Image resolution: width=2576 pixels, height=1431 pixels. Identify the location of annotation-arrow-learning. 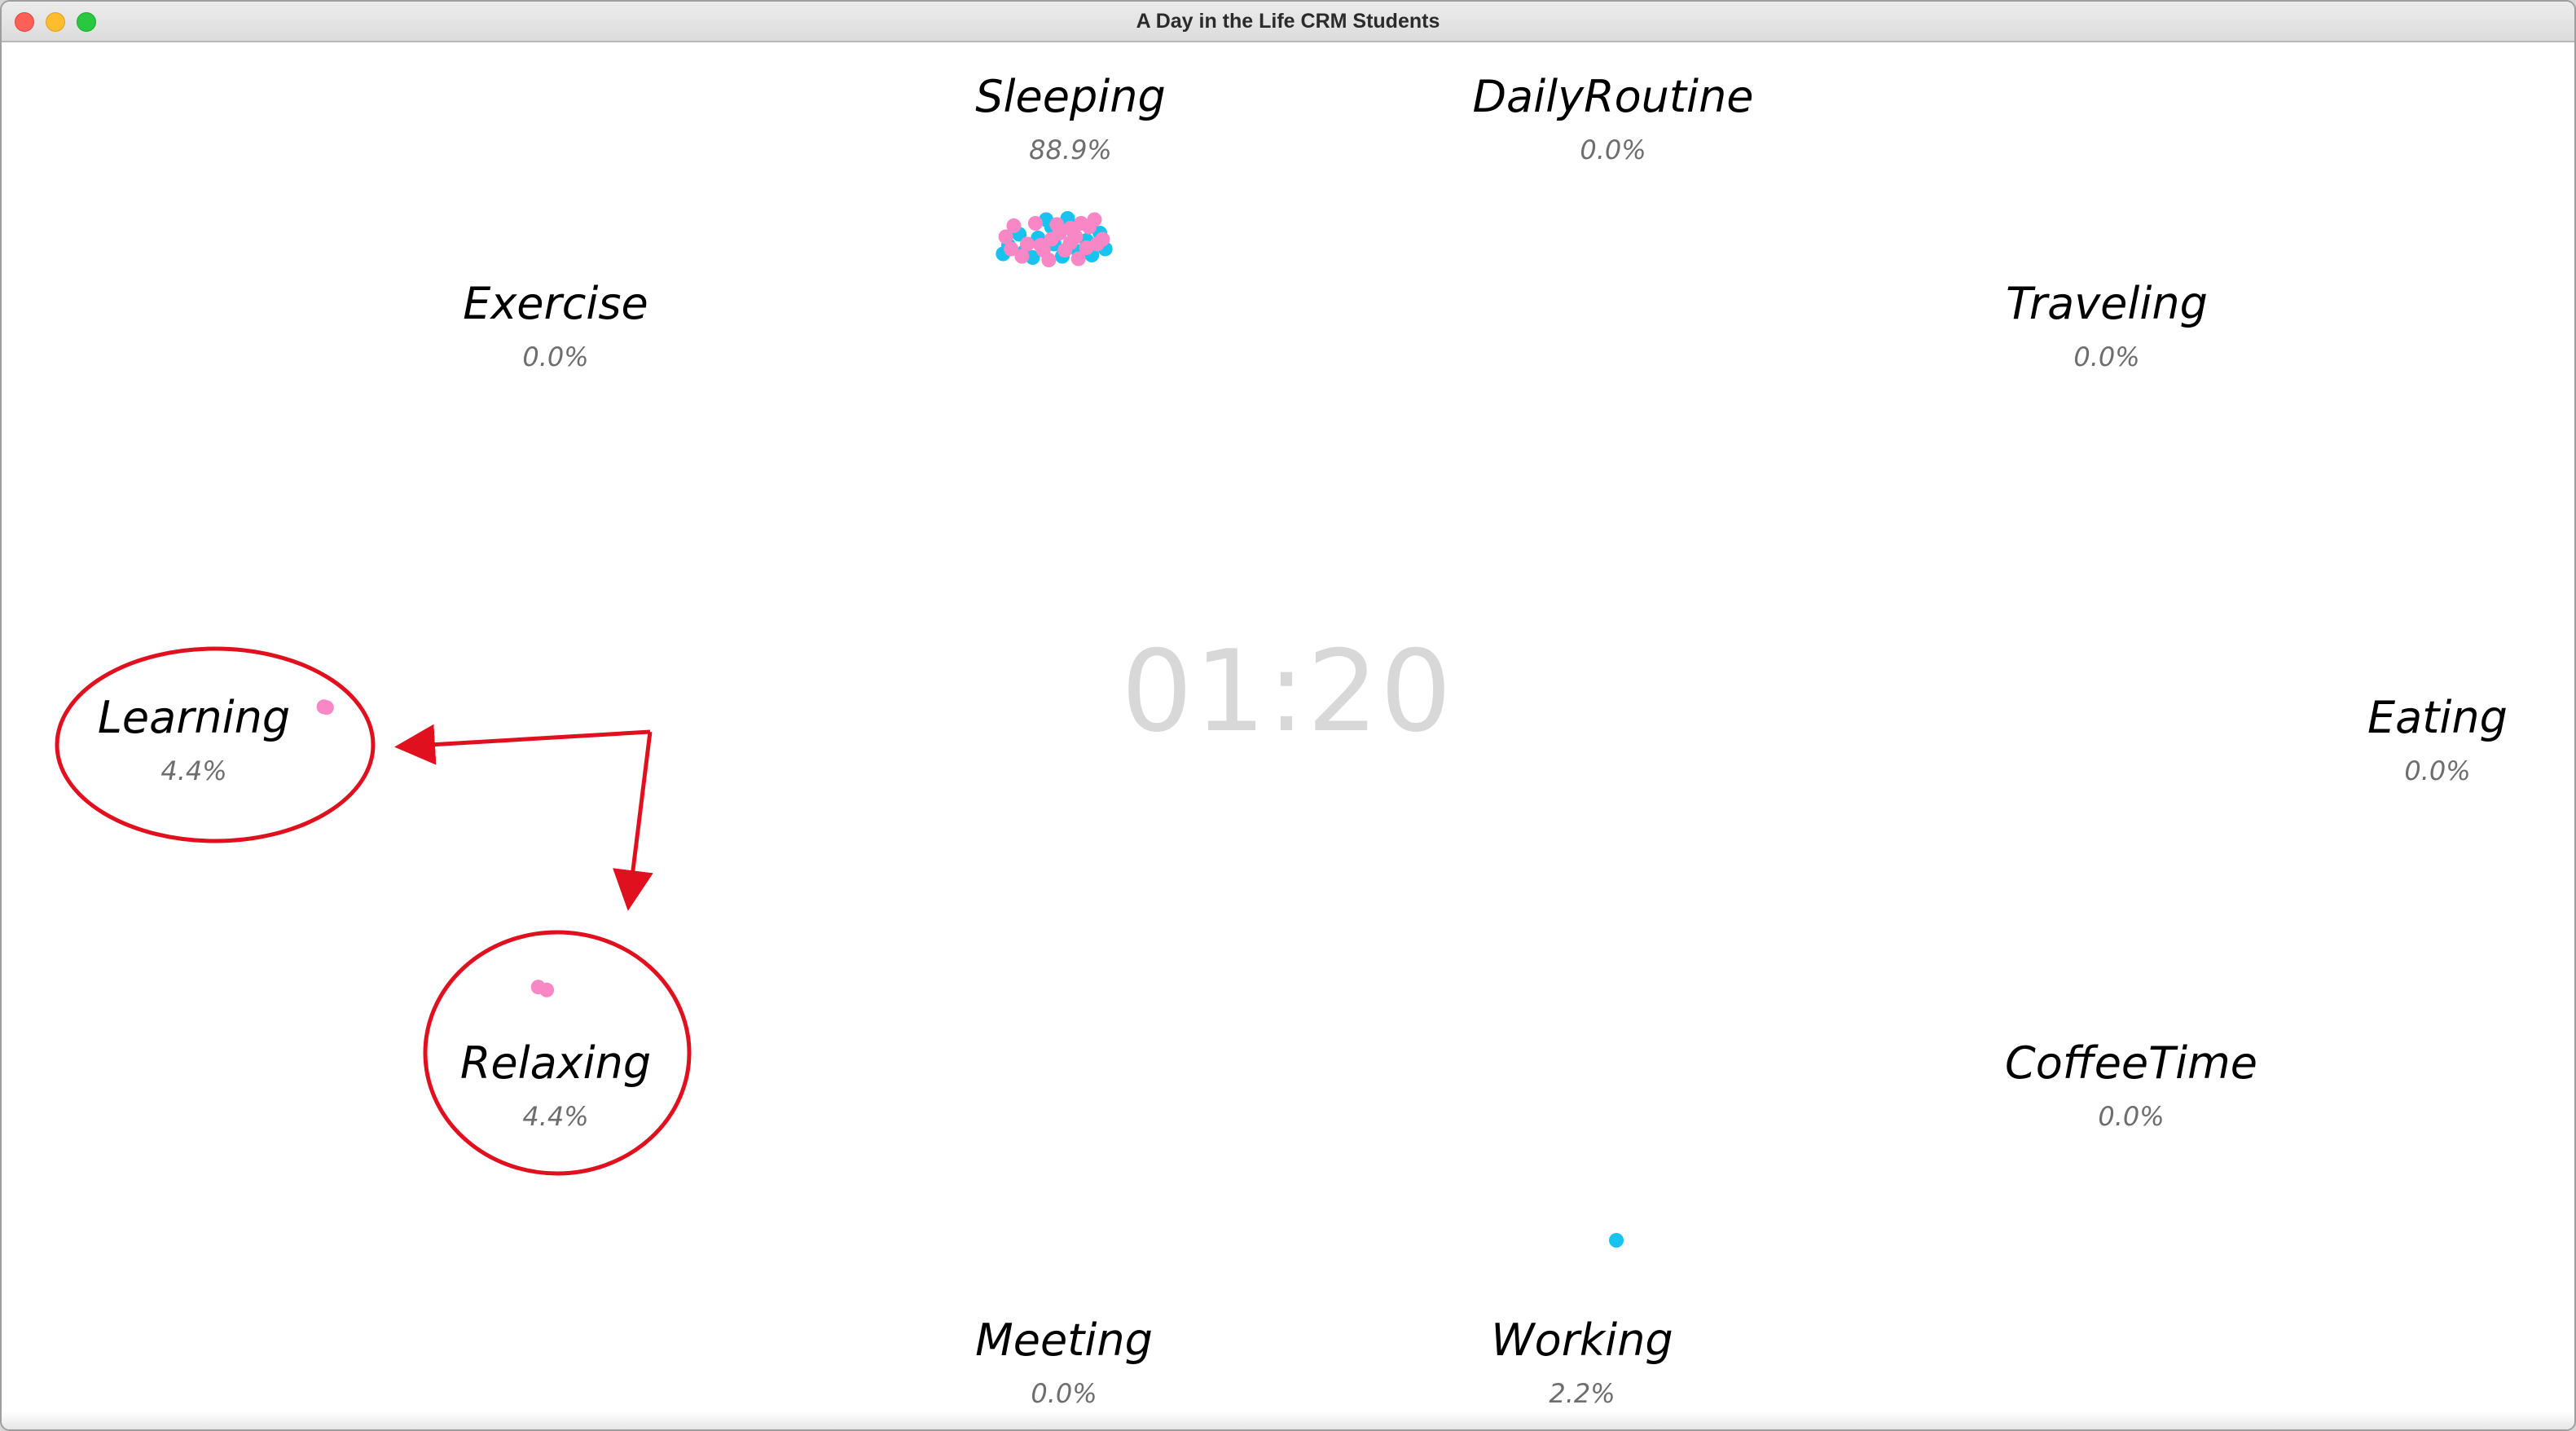
(522, 744).